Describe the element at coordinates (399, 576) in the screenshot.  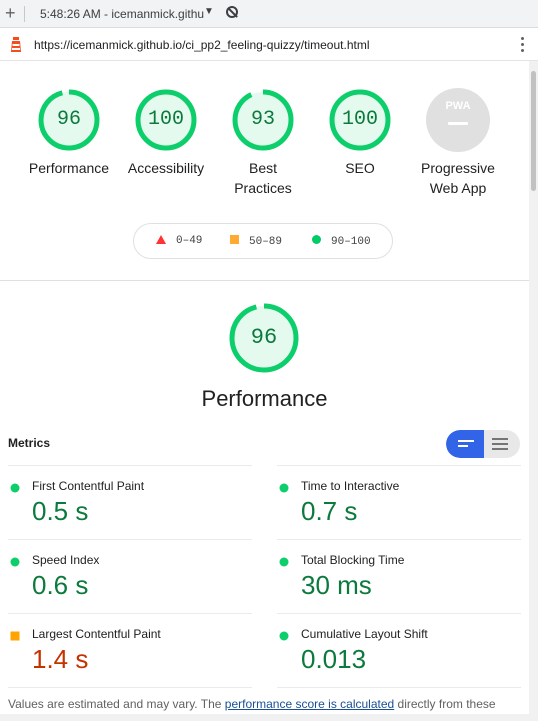
I see `metric-total-blocking-time: Total Blocking Time 30 ms` at that location.